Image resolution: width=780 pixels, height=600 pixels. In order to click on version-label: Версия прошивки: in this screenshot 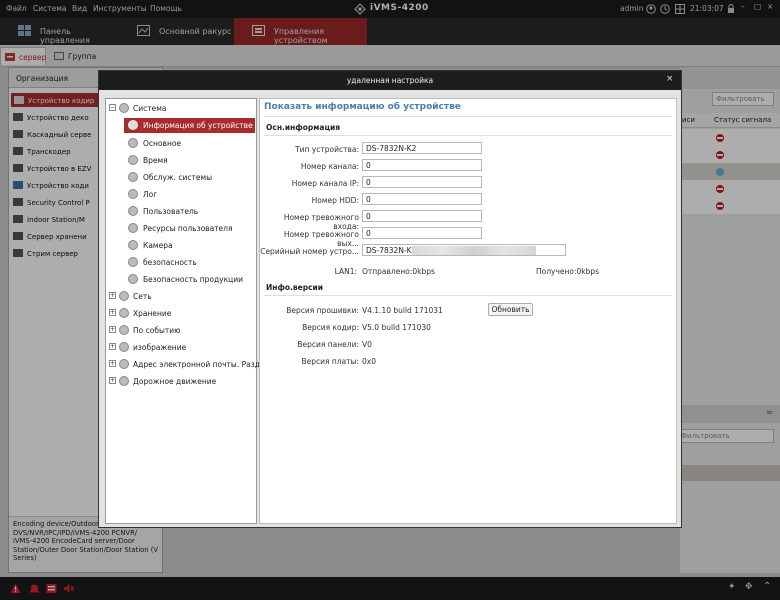, I will do `click(322, 310)`.